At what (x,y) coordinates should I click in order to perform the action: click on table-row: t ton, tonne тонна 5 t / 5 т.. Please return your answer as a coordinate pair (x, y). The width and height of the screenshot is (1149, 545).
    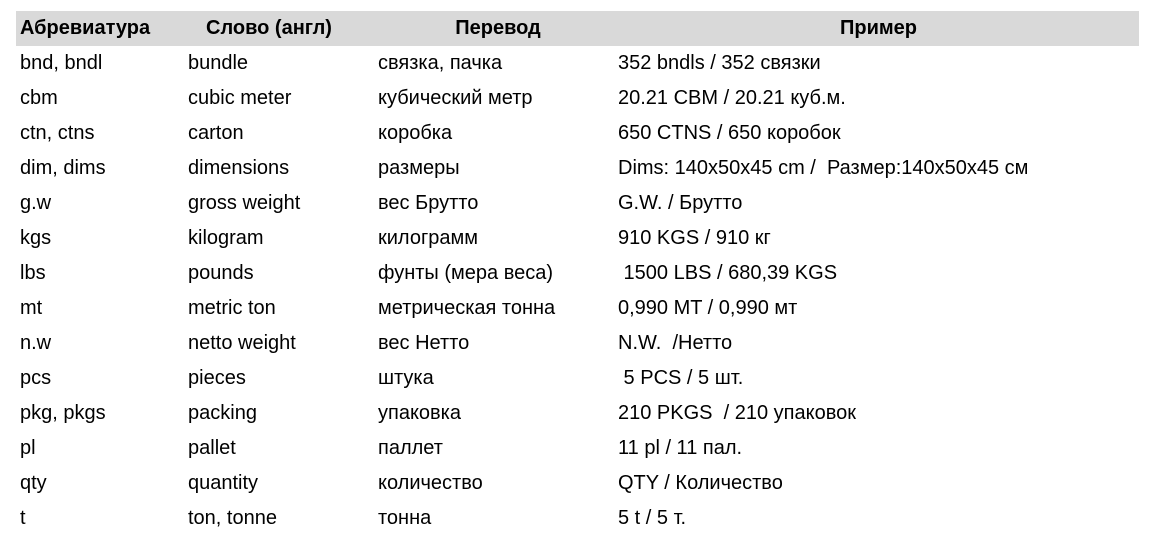
    Looking at the image, I should click on (577, 518).